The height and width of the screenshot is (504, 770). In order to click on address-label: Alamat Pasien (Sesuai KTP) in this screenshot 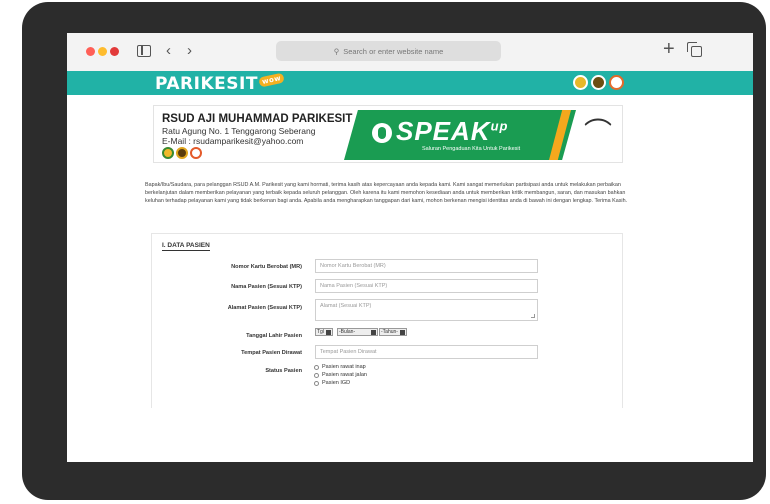, I will do `click(264, 308)`.